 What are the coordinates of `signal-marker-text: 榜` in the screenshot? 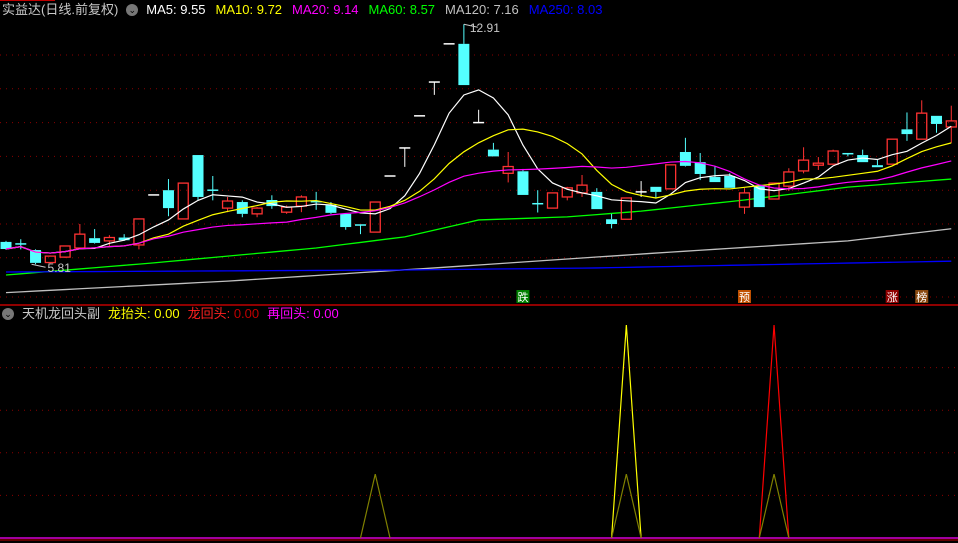 It's located at (921, 297).